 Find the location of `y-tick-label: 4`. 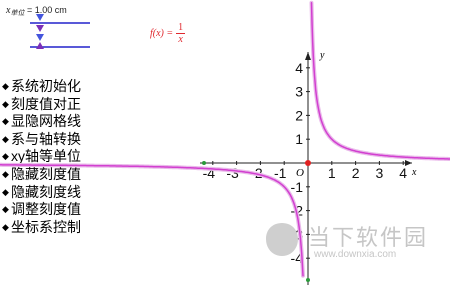

y-tick-label: 4 is located at coordinates (299, 68).